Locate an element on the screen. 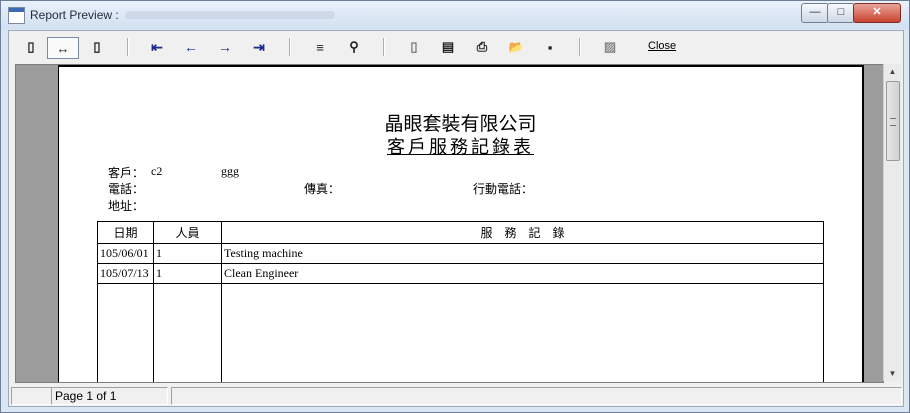  title-redacted-text is located at coordinates (230, 15).